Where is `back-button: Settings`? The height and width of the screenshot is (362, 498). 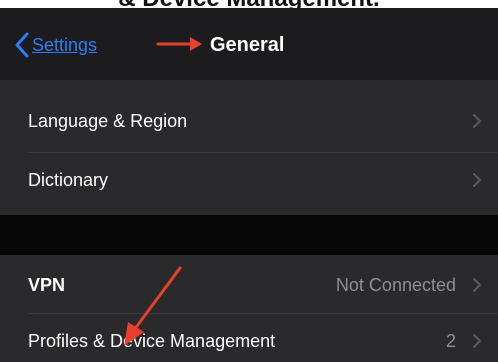
back-button: Settings is located at coordinates (55, 45).